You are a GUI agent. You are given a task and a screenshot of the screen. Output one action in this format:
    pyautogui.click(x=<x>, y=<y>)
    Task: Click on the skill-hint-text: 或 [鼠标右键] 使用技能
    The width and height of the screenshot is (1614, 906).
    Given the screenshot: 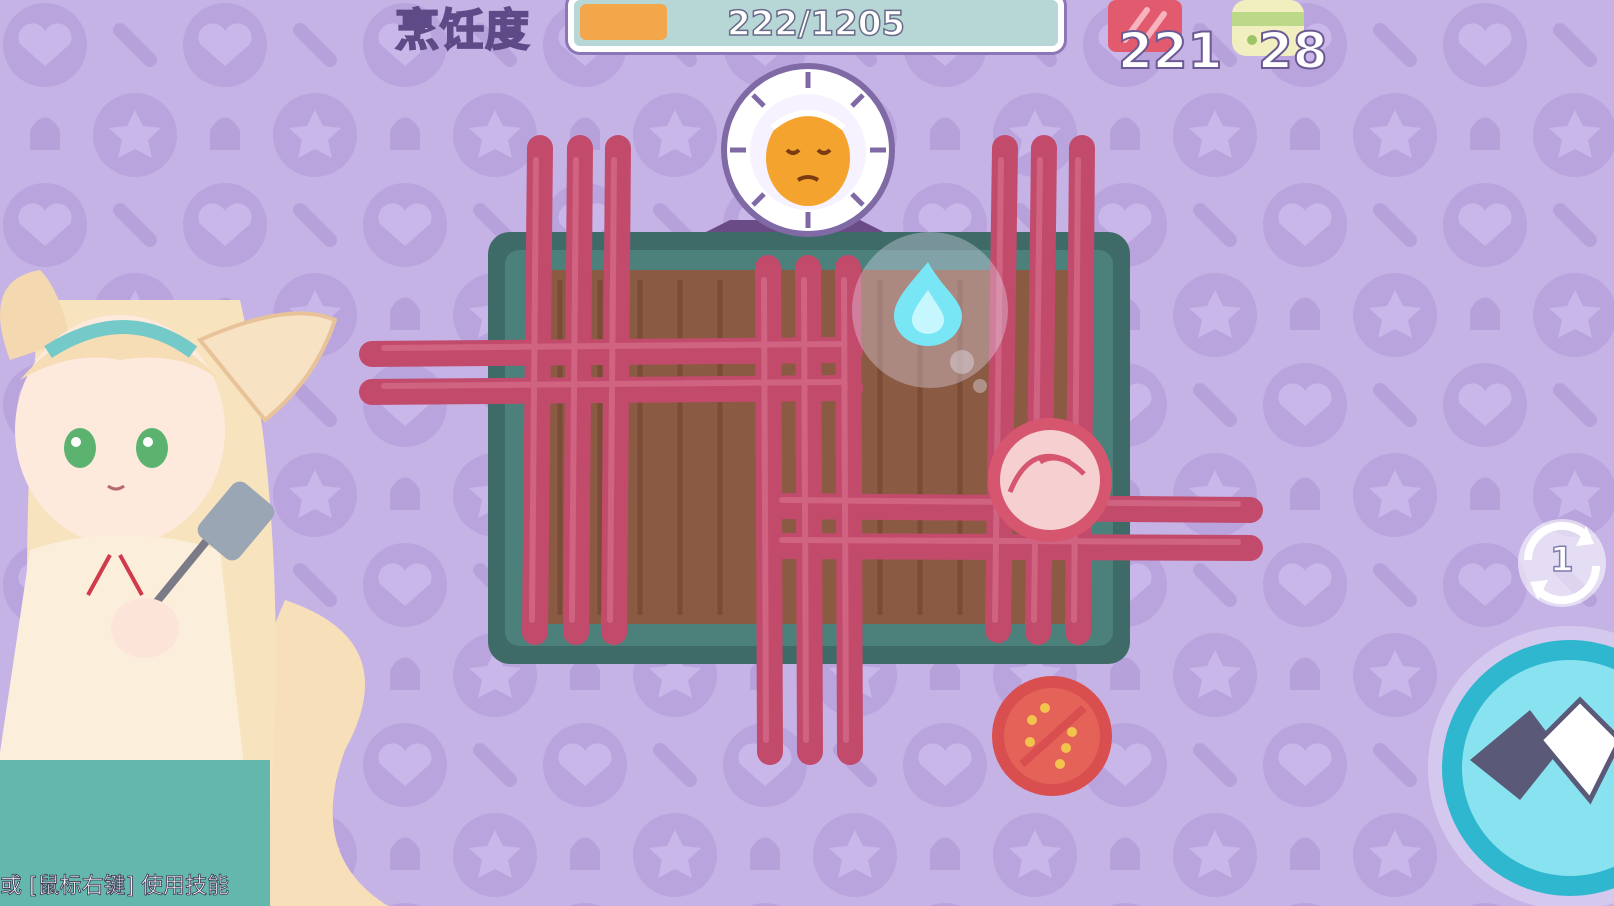 What is the action you would take?
    pyautogui.click(x=115, y=887)
    